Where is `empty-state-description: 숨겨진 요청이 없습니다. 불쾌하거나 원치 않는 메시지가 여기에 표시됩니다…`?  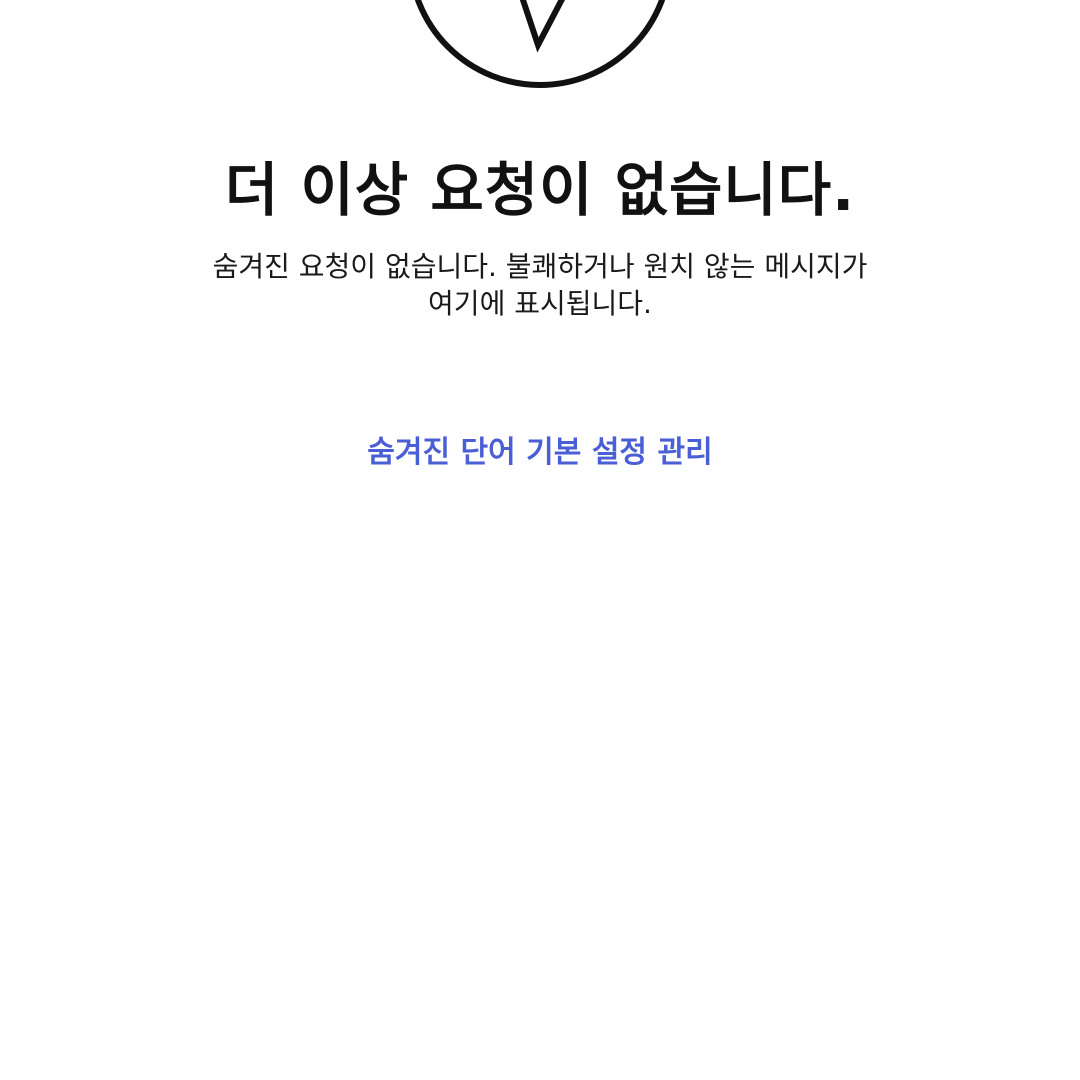
empty-state-description: 숨겨진 요청이 없습니다. 불쾌하거나 원치 않는 메시지가 여기에 표시됩니다… is located at coordinates (540, 285).